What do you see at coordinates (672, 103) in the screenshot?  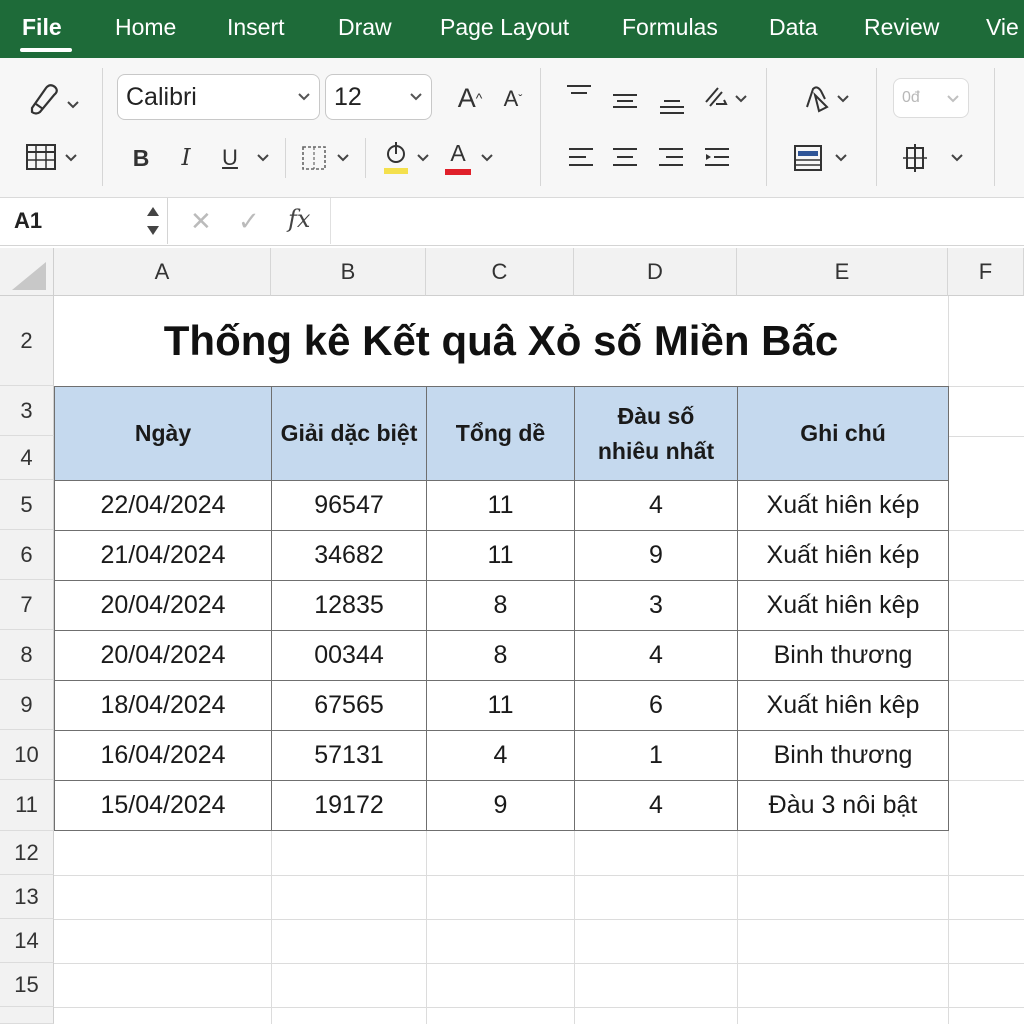 I see `align-bottom-icon` at bounding box center [672, 103].